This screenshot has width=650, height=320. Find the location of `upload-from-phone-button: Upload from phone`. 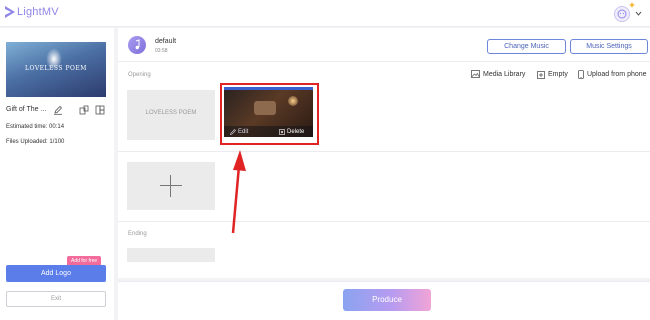

upload-from-phone-button: Upload from phone is located at coordinates (612, 74).